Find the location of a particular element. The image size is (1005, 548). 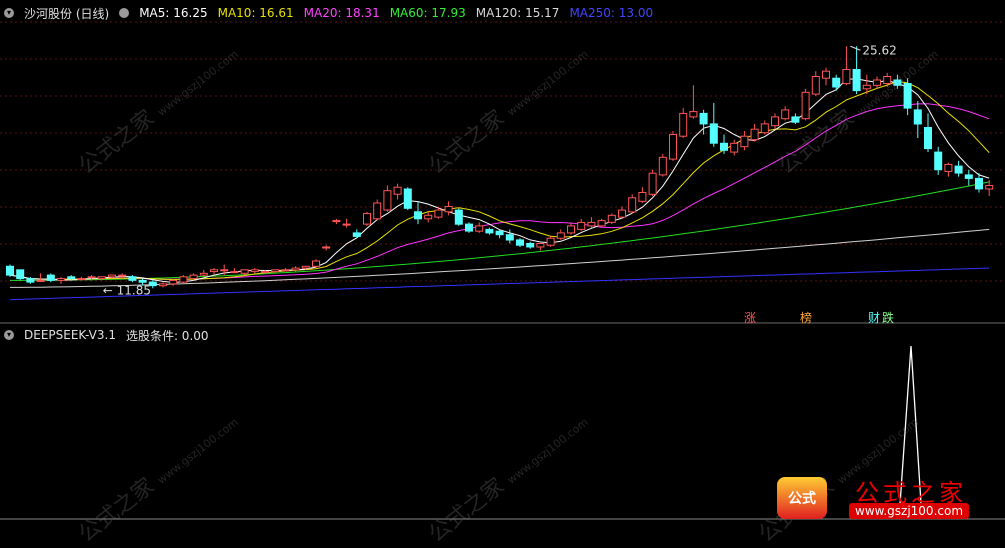

ma120-label: MA120: 15.17 is located at coordinates (517, 13).